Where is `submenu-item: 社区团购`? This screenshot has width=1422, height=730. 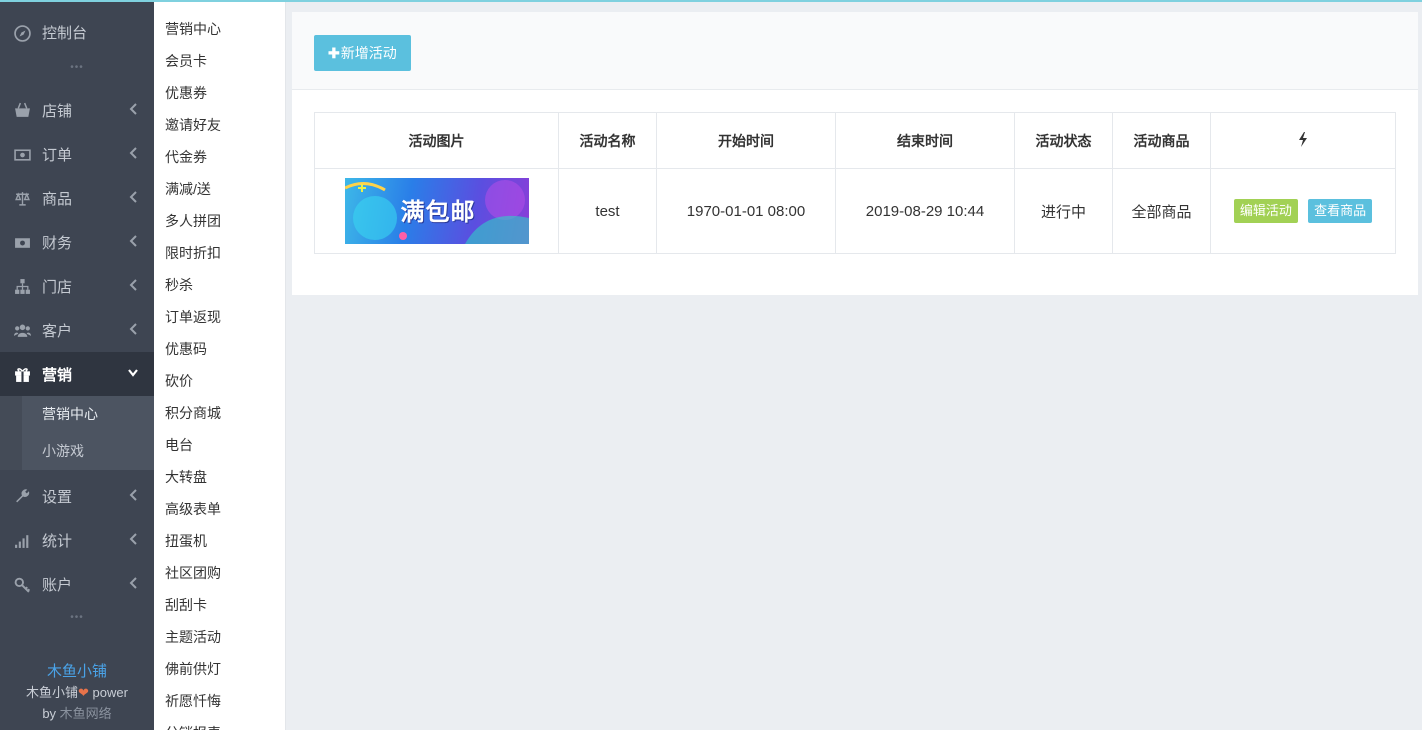 submenu-item: 社区团购 is located at coordinates (219, 573).